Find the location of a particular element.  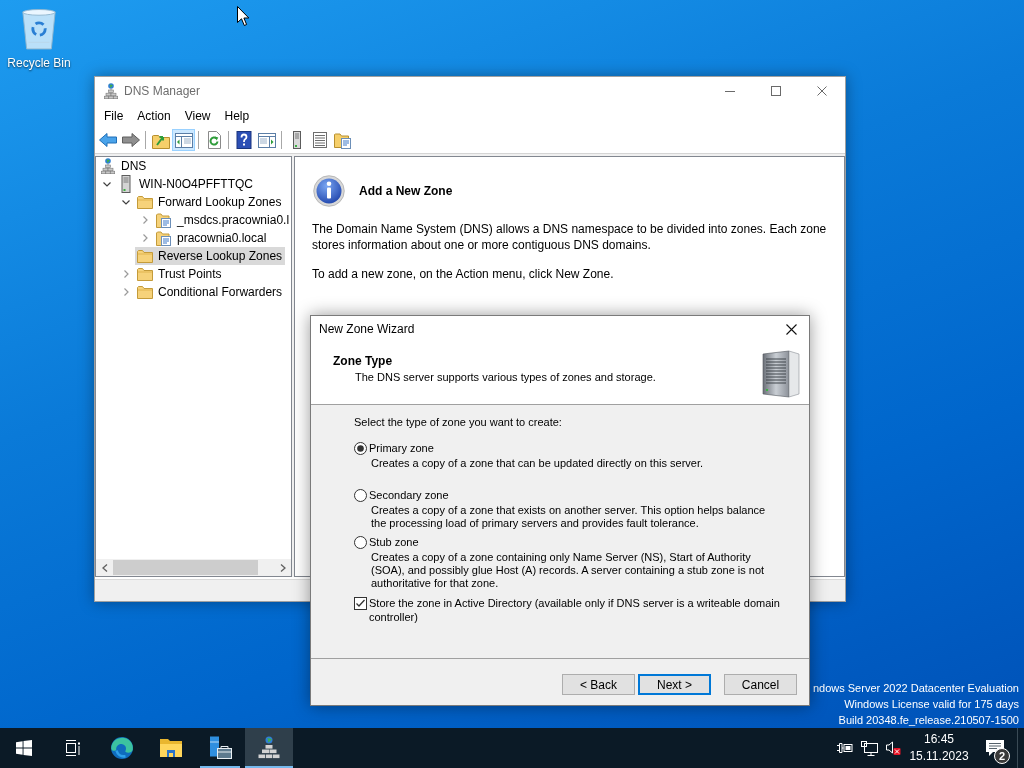

mouse-cursor-icon is located at coordinates (243, 16).